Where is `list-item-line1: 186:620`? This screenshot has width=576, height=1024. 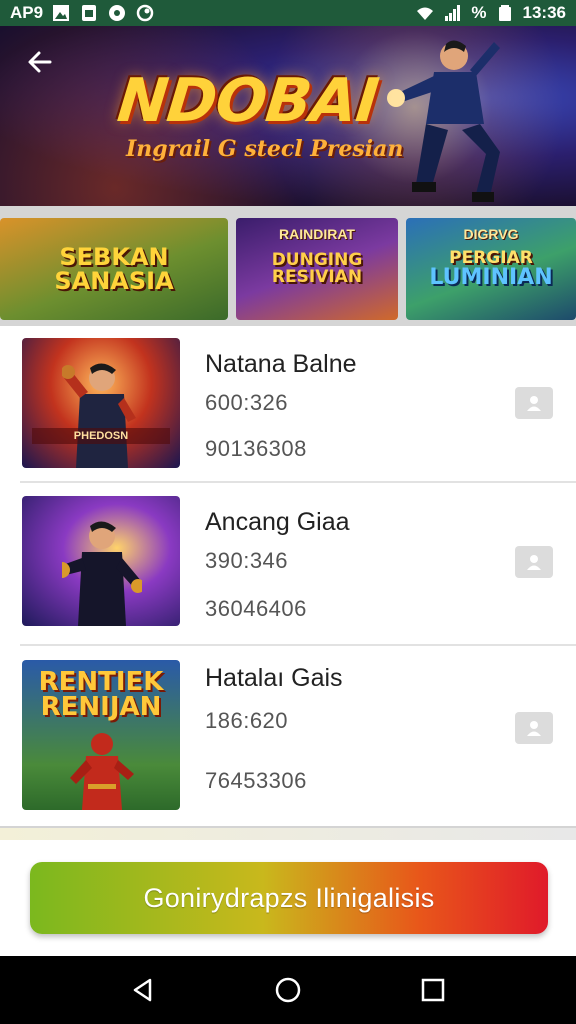
list-item-line1: 186:620 is located at coordinates (247, 720).